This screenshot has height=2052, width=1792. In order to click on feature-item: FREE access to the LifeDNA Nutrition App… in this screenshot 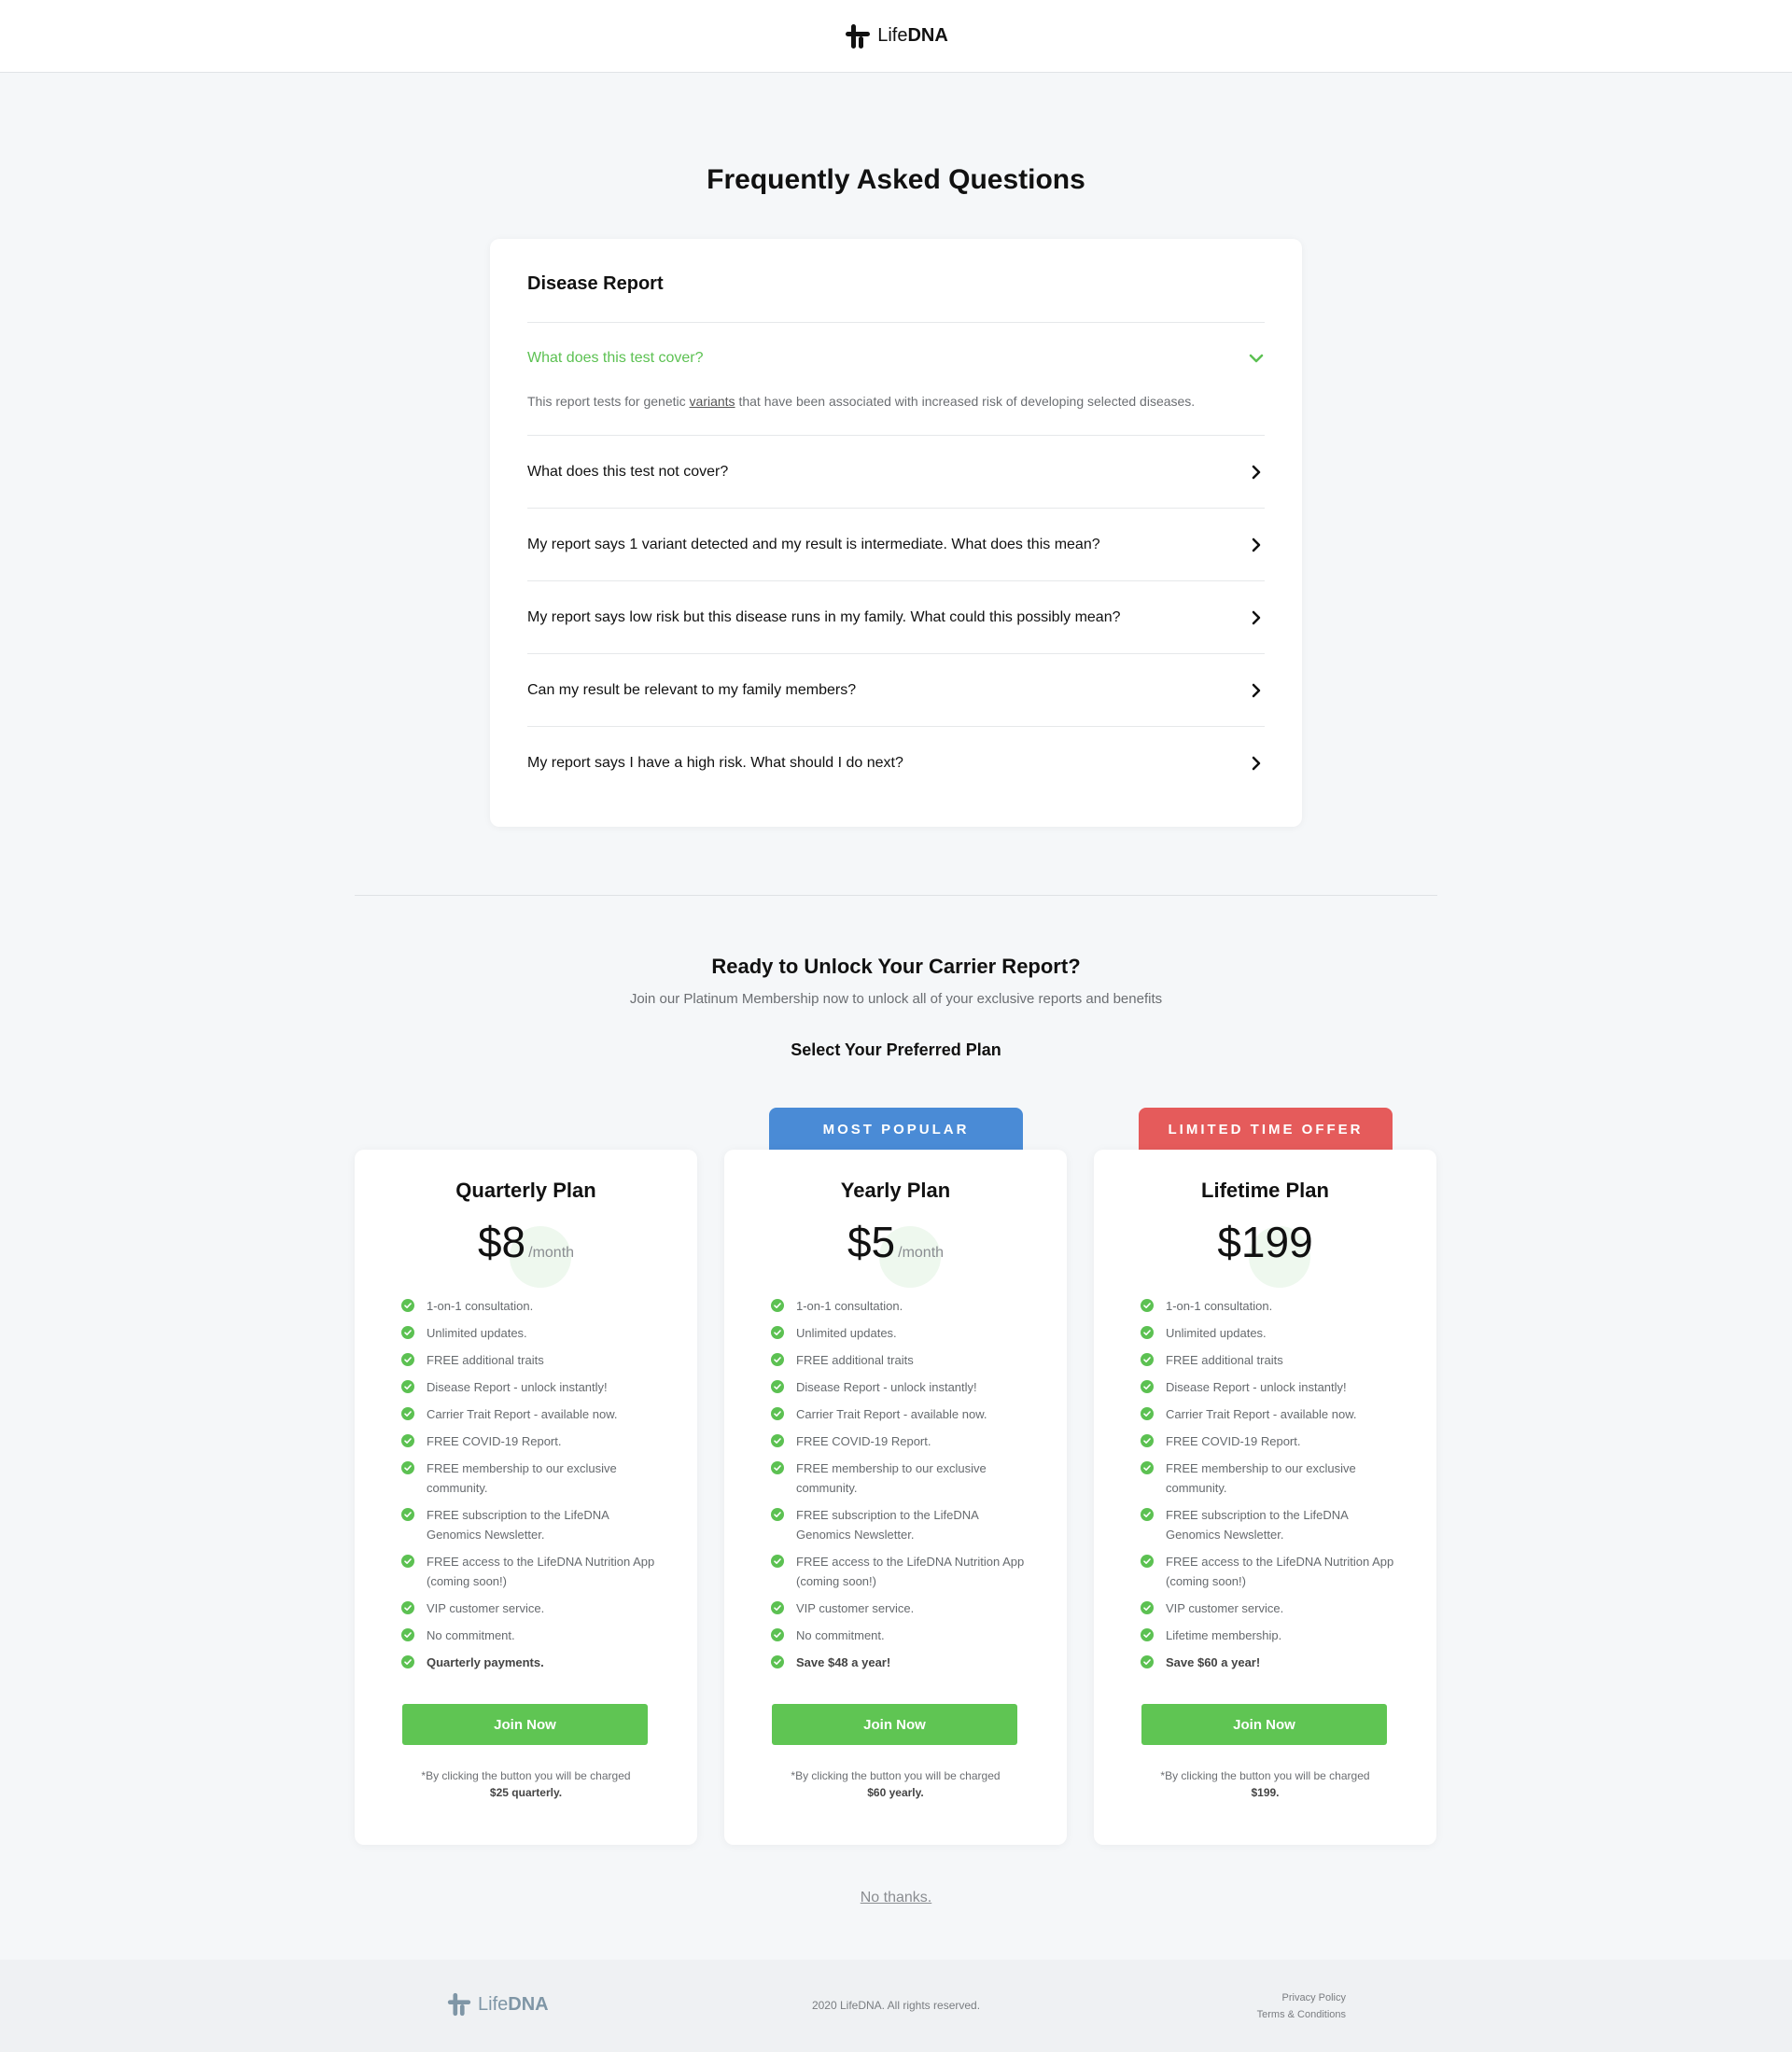, I will do `click(532, 1571)`.